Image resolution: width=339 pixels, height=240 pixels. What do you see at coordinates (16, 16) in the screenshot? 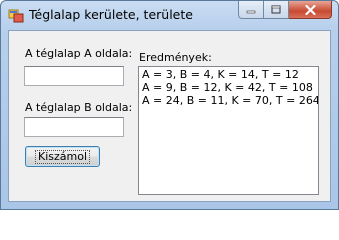
I see `app-window-icon` at bounding box center [16, 16].